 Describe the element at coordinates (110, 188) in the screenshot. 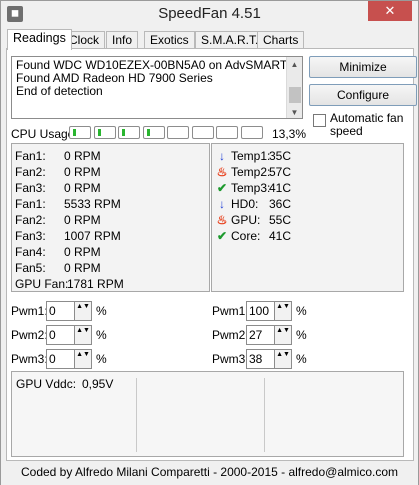

I see `fan-row: Fan3: 0 RPM` at that location.